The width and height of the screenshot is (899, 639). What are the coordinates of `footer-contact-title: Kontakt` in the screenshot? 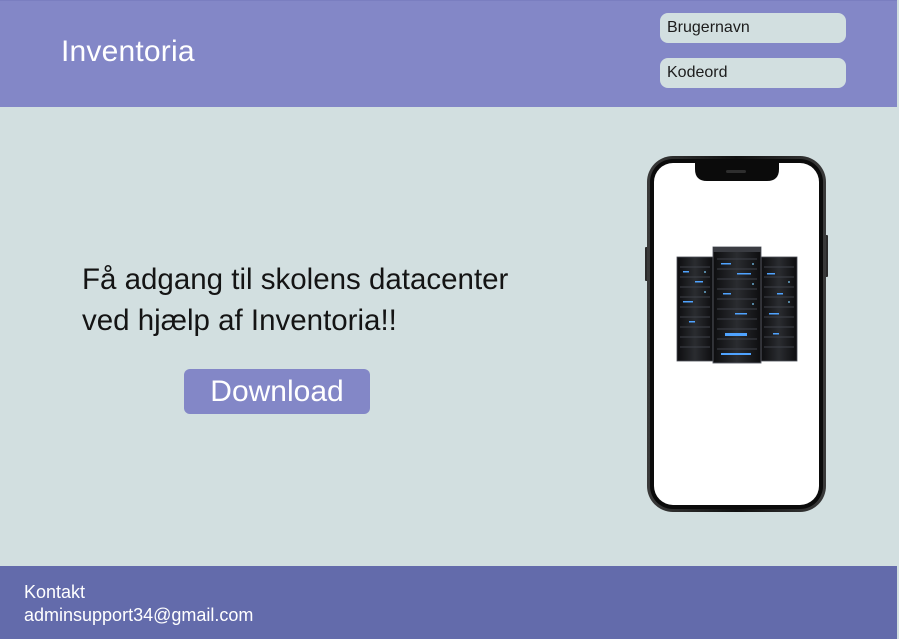 It's located at (55, 592).